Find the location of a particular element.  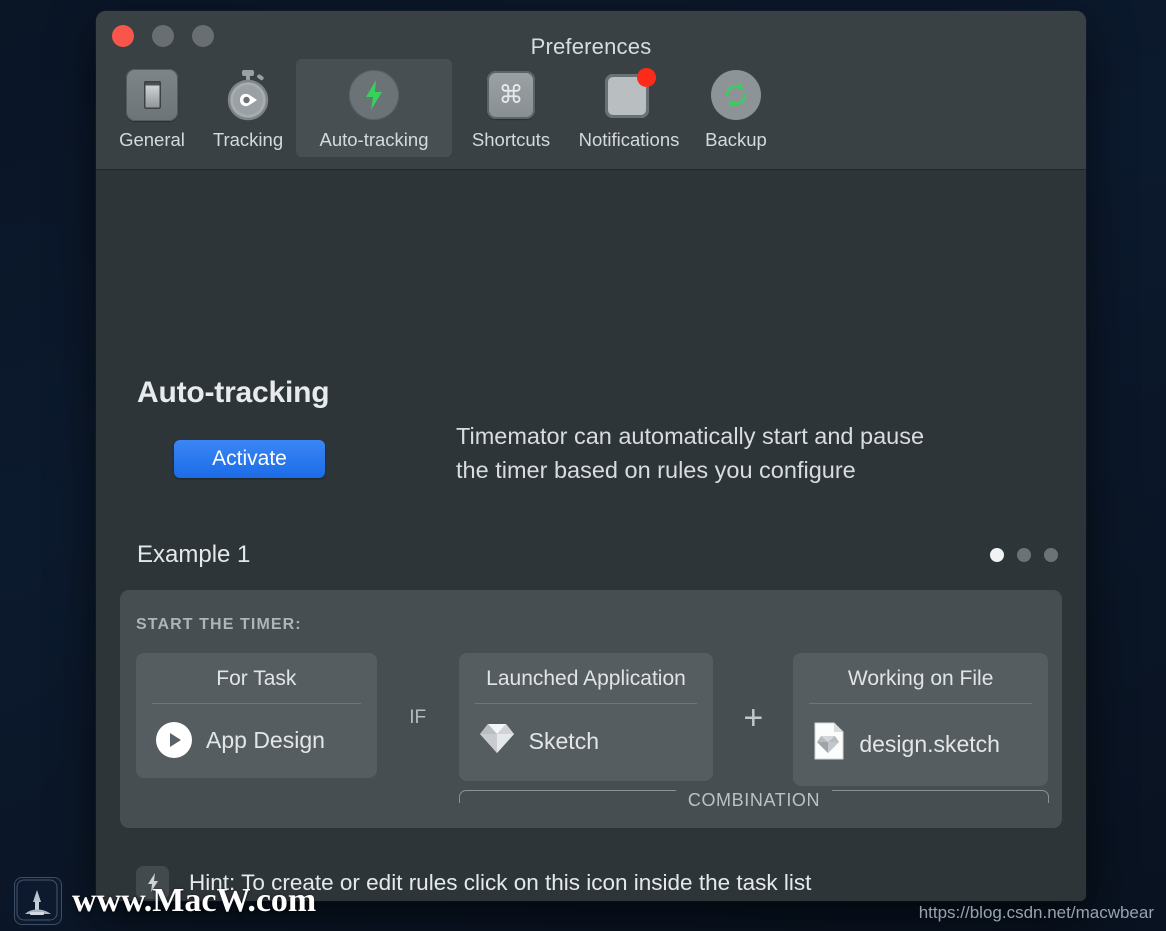

site-watermark: www.MacW.com is located at coordinates (165, 901).